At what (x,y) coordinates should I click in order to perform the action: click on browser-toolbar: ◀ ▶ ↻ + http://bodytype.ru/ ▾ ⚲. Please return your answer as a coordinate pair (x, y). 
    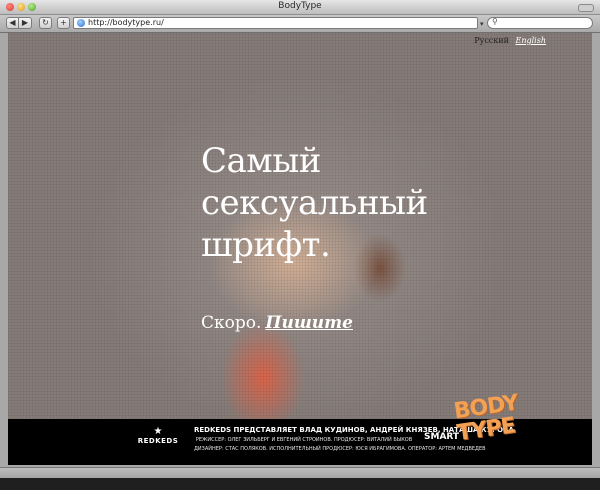
    Looking at the image, I should click on (300, 24).